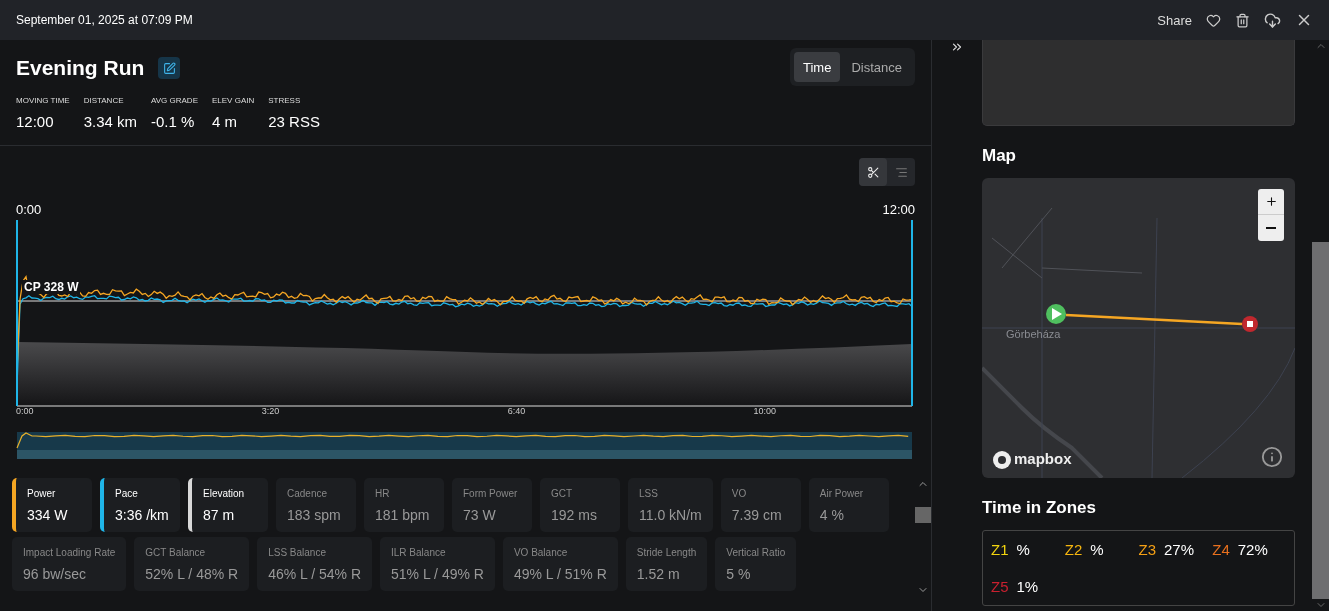  Describe the element at coordinates (898, 209) in the screenshot. I see `range-end: 12:00` at that location.